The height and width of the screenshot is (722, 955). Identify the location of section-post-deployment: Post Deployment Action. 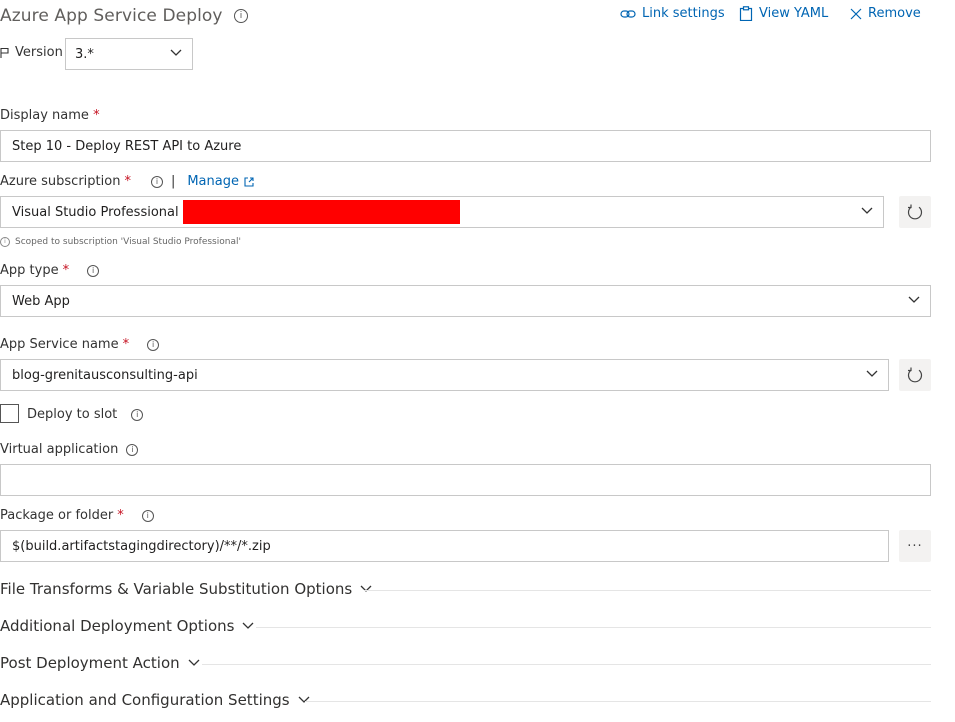
(100, 663).